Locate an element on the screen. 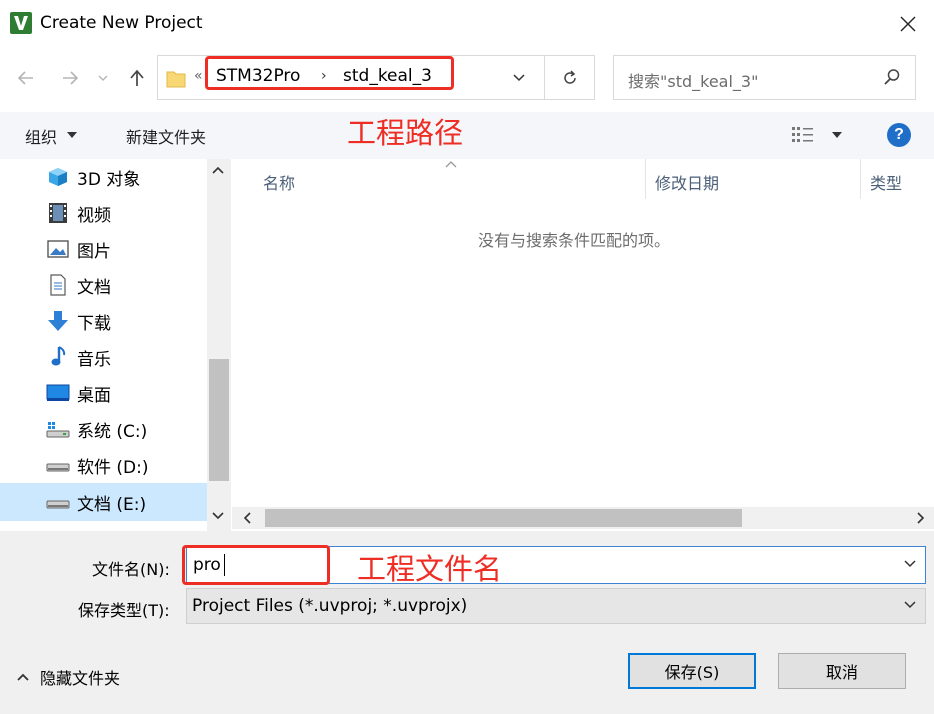 This screenshot has width=934, height=714. column-header-name: 名称 is located at coordinates (279, 182).